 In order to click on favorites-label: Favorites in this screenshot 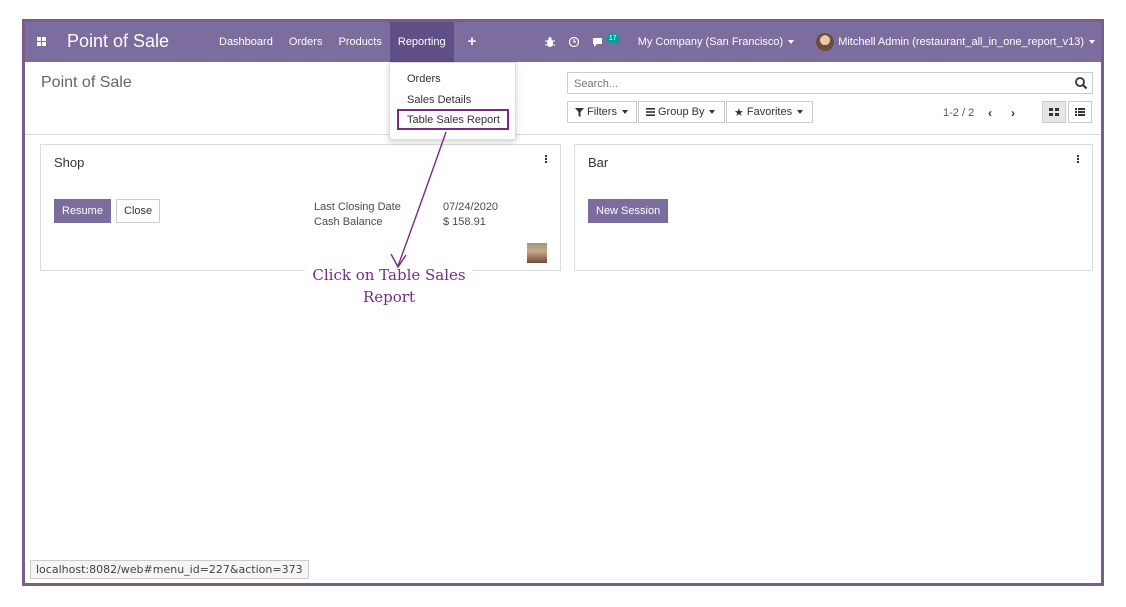, I will do `click(769, 112)`.